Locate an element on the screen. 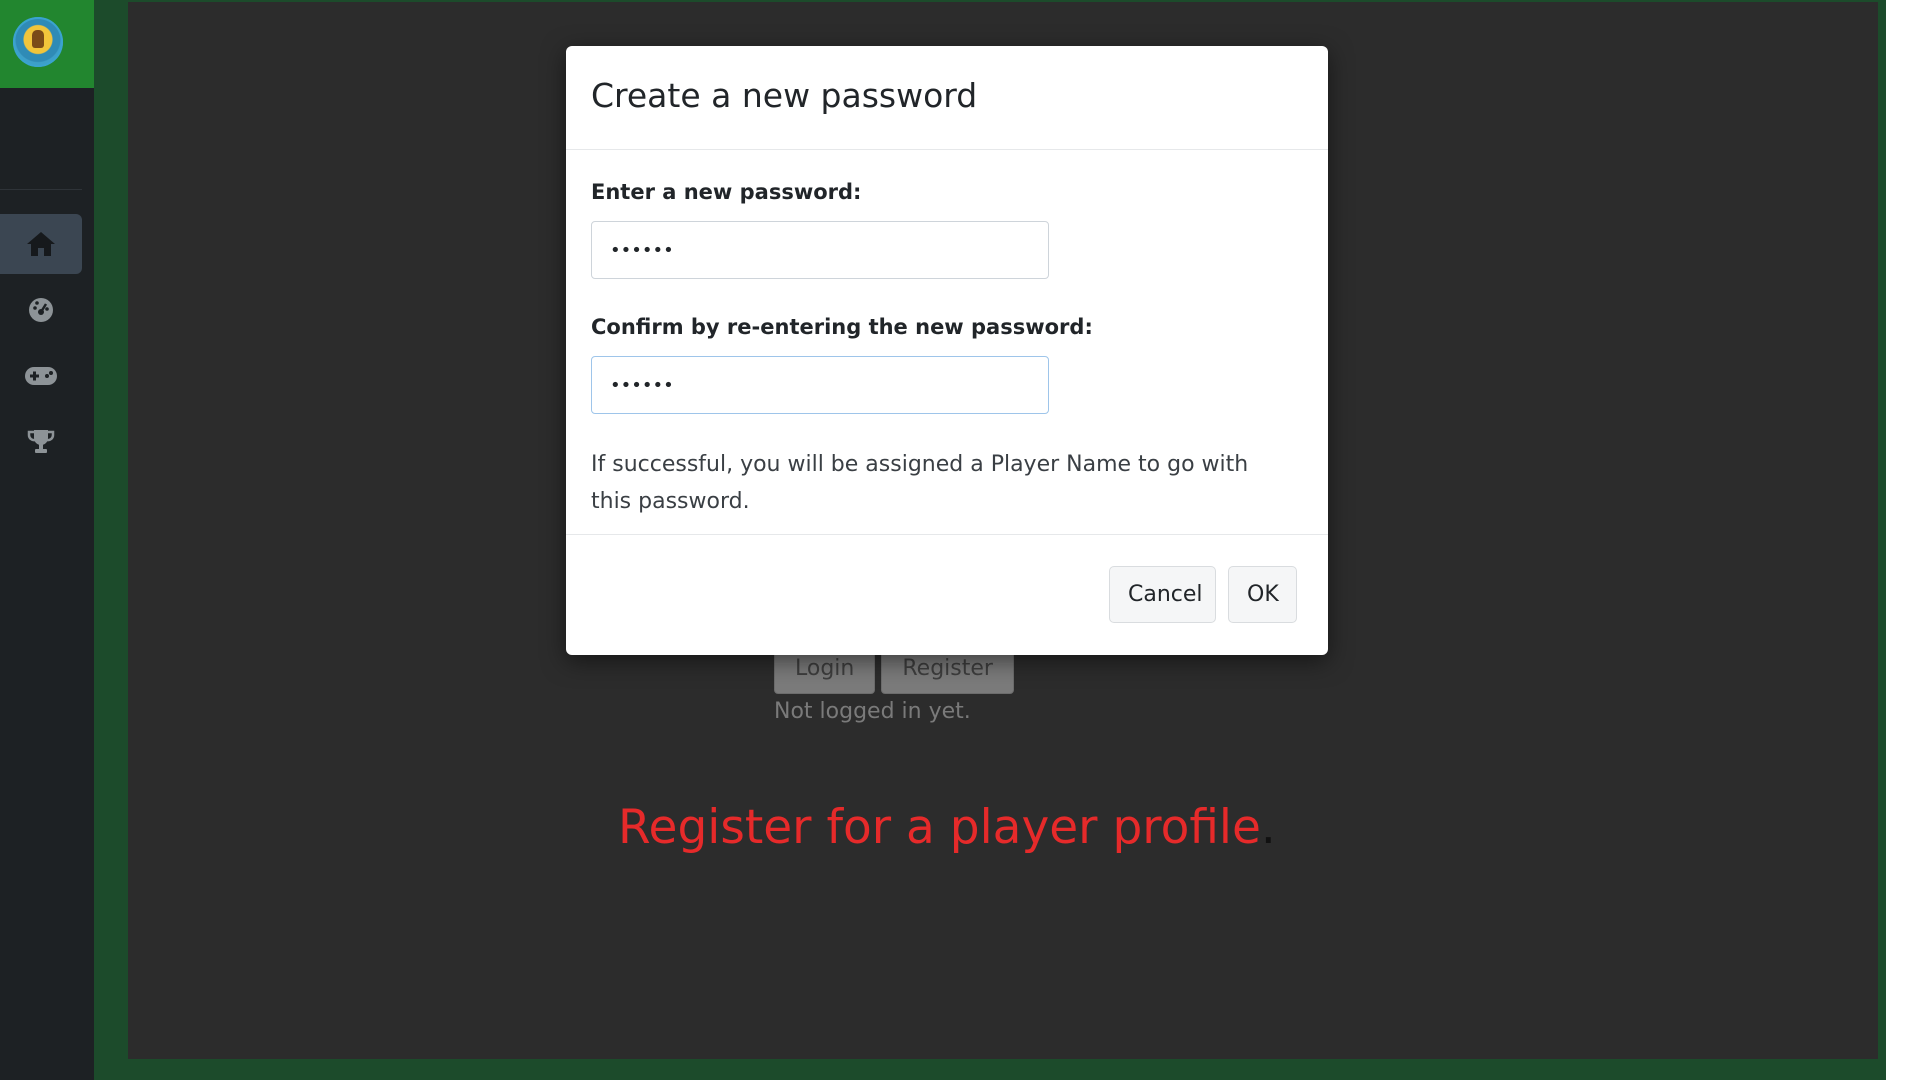  headline-period: . is located at coordinates (1268, 827).